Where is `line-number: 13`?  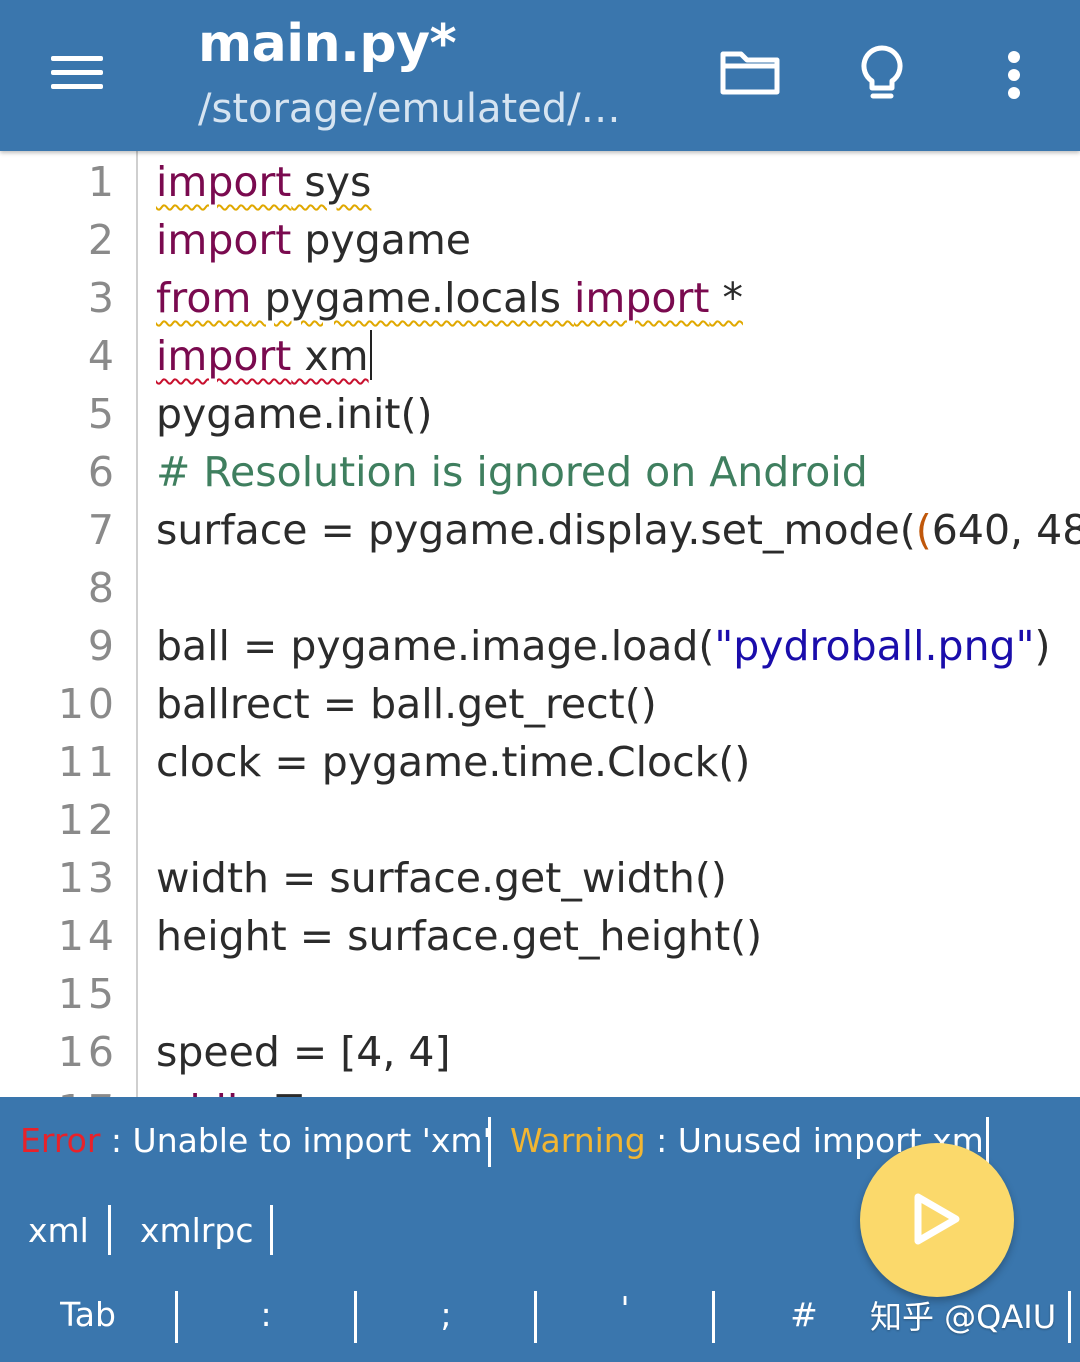
line-number: 13 is located at coordinates (87, 878).